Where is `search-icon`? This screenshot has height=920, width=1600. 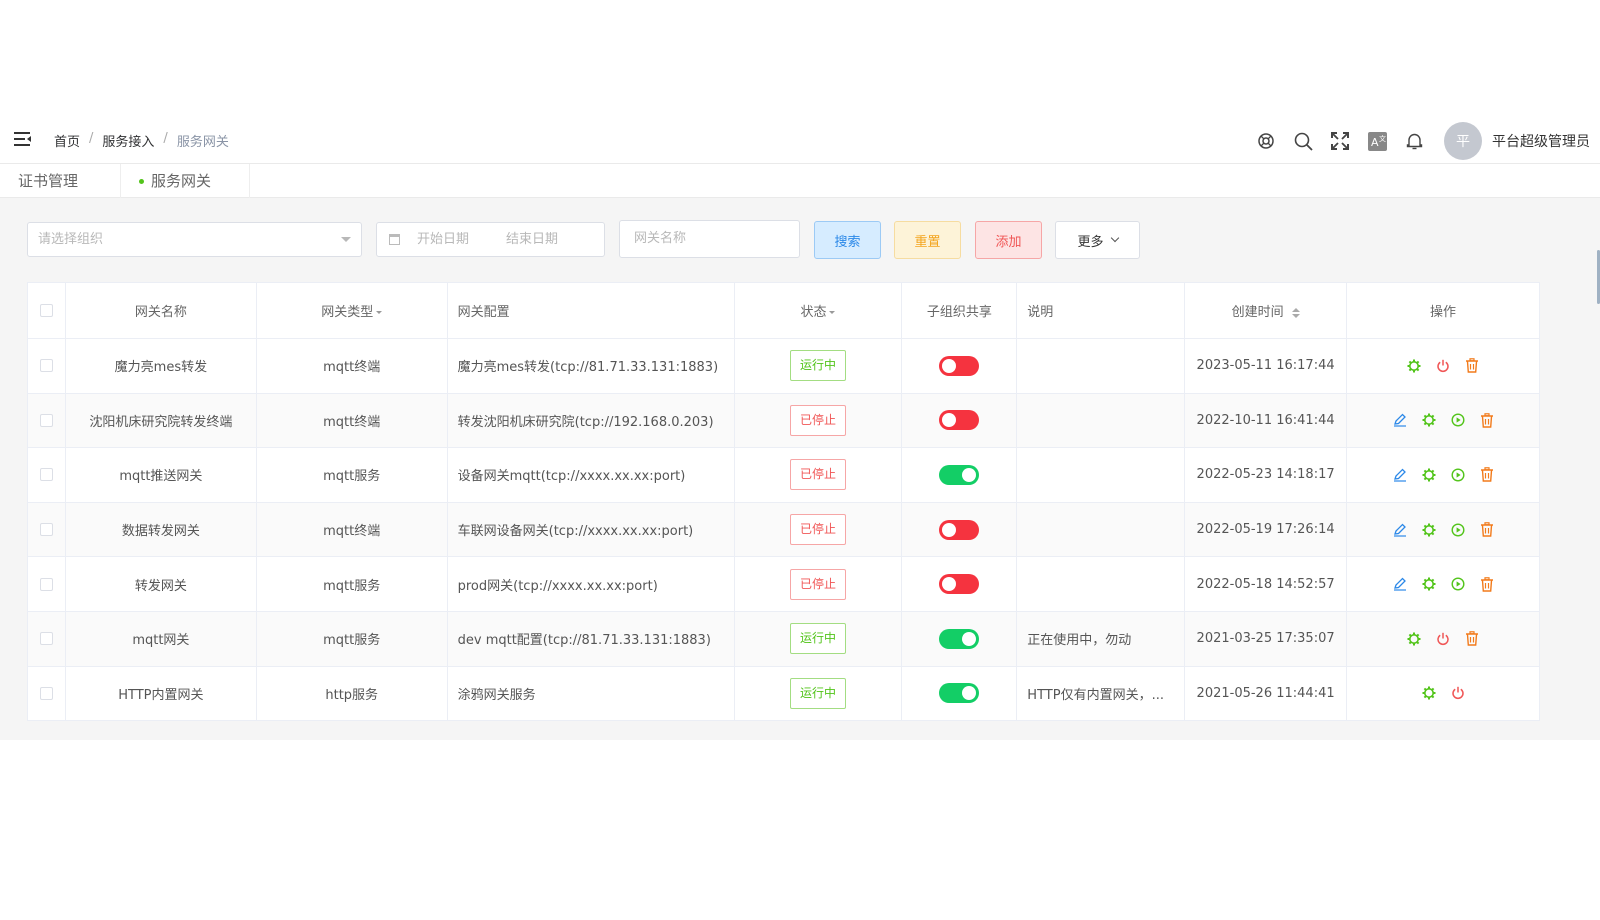 search-icon is located at coordinates (1303, 141).